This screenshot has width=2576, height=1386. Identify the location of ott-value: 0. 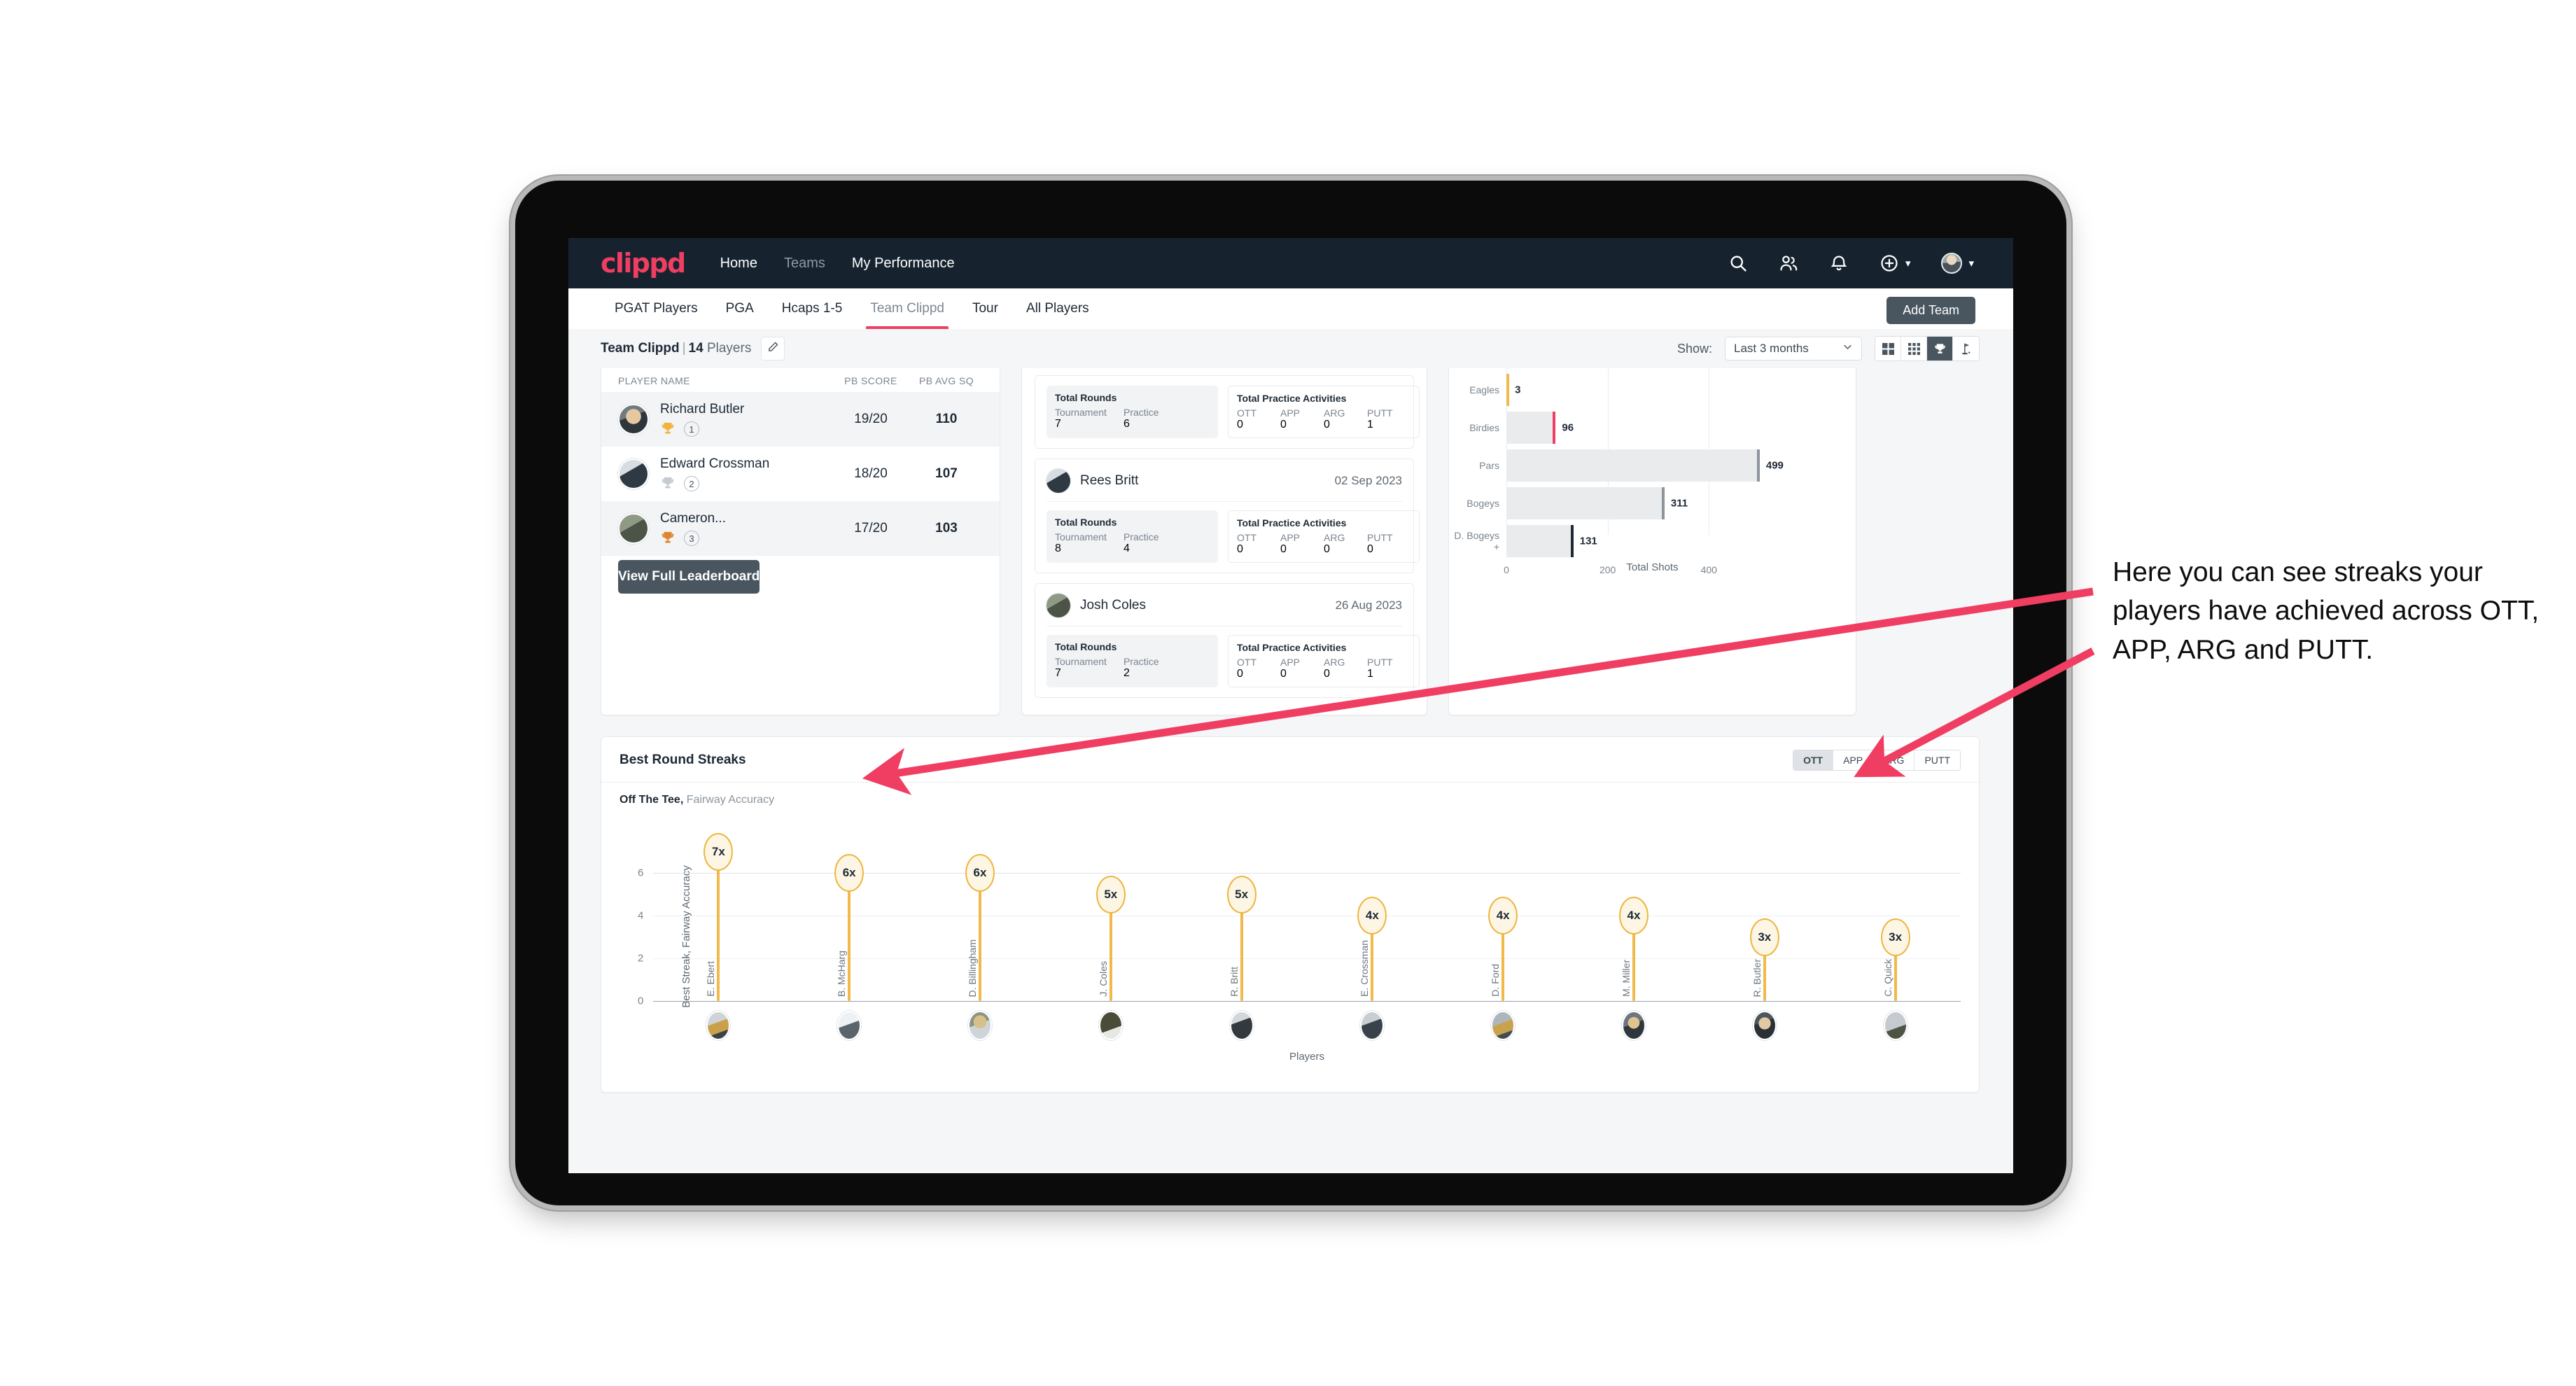
(1240, 424).